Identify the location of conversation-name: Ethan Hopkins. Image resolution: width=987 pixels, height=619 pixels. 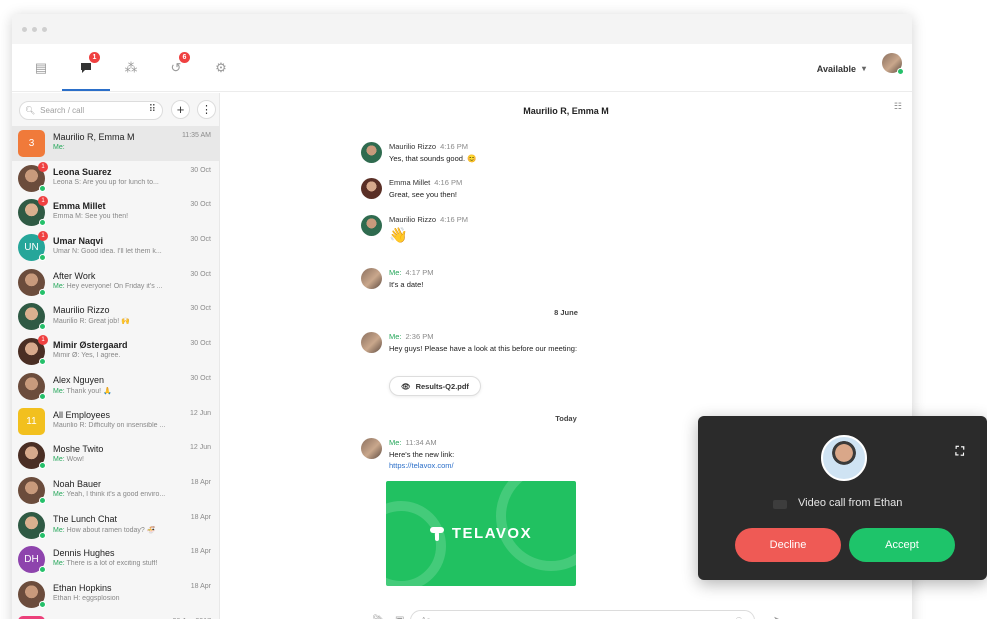
(82, 587).